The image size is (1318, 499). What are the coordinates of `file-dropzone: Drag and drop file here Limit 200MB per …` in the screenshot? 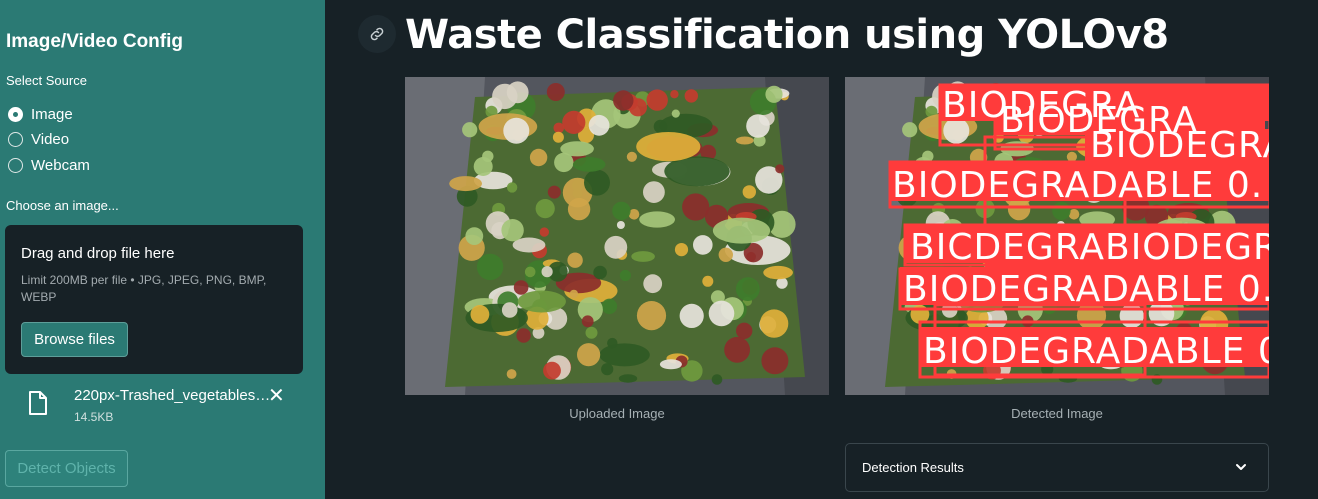 It's located at (154, 299).